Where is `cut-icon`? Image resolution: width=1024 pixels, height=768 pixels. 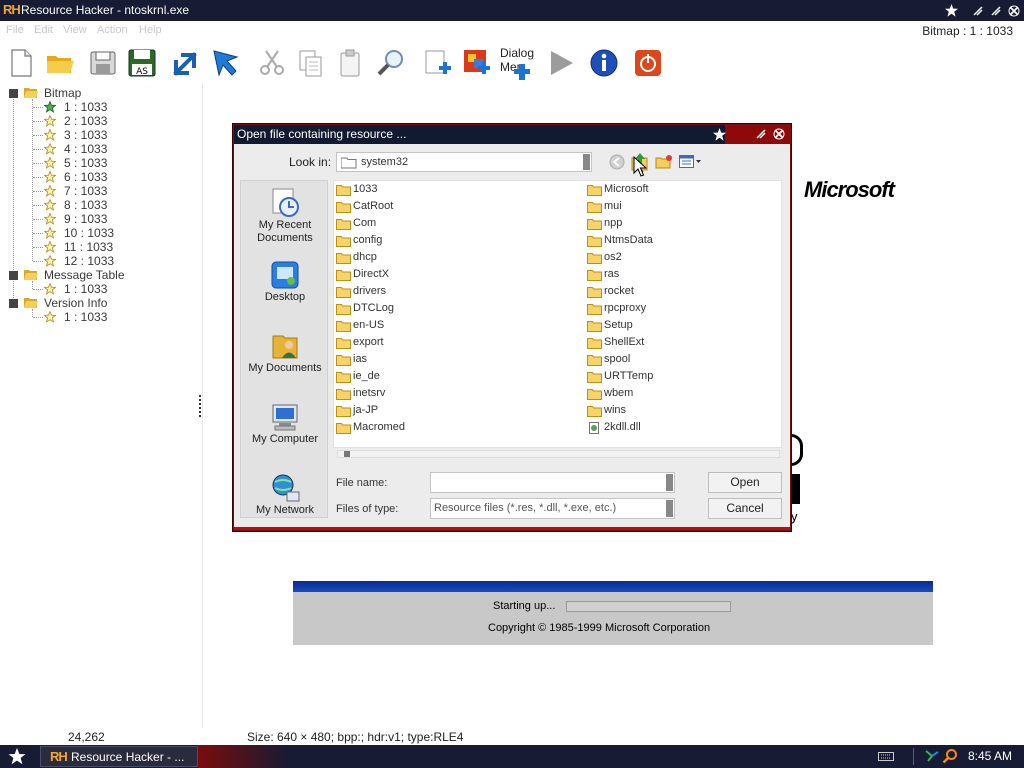
cut-icon is located at coordinates (272, 63).